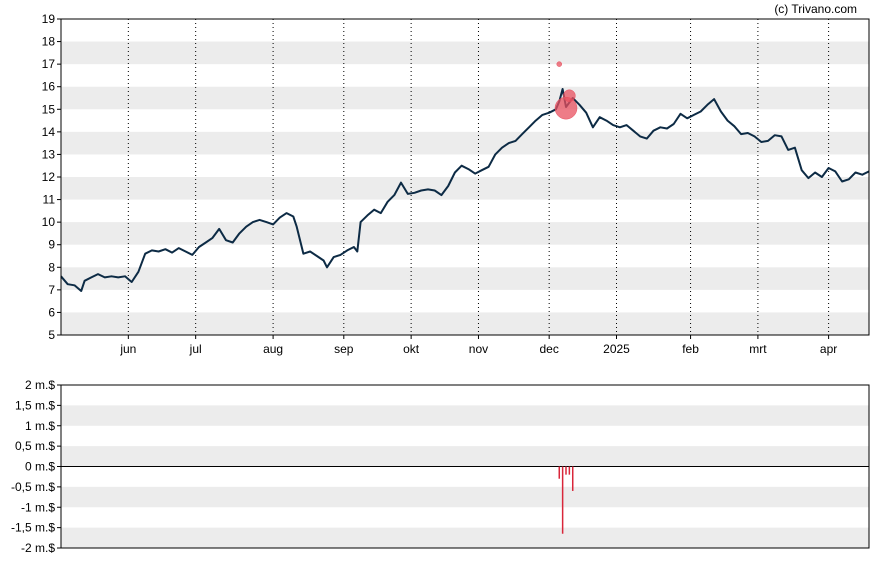 This screenshot has height=565, width=888. I want to click on price-x-tick-label: jun, so click(127, 349).